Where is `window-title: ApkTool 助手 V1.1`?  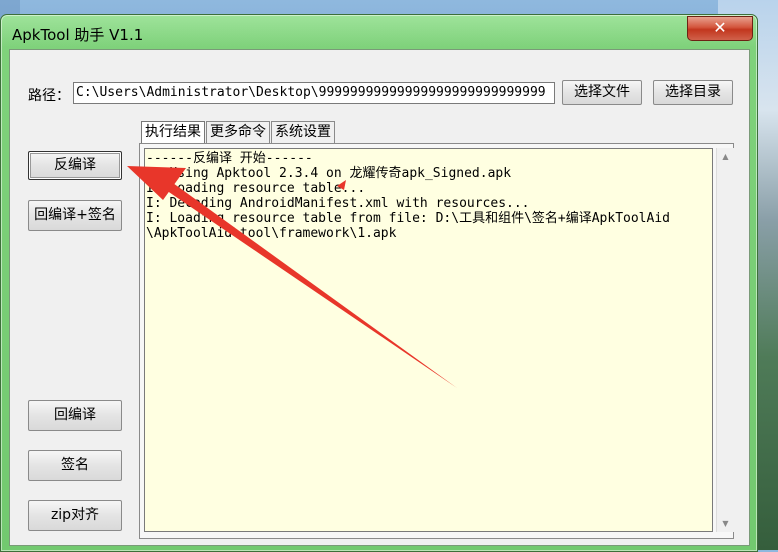
window-title: ApkTool 助手 V1.1 is located at coordinates (78, 35).